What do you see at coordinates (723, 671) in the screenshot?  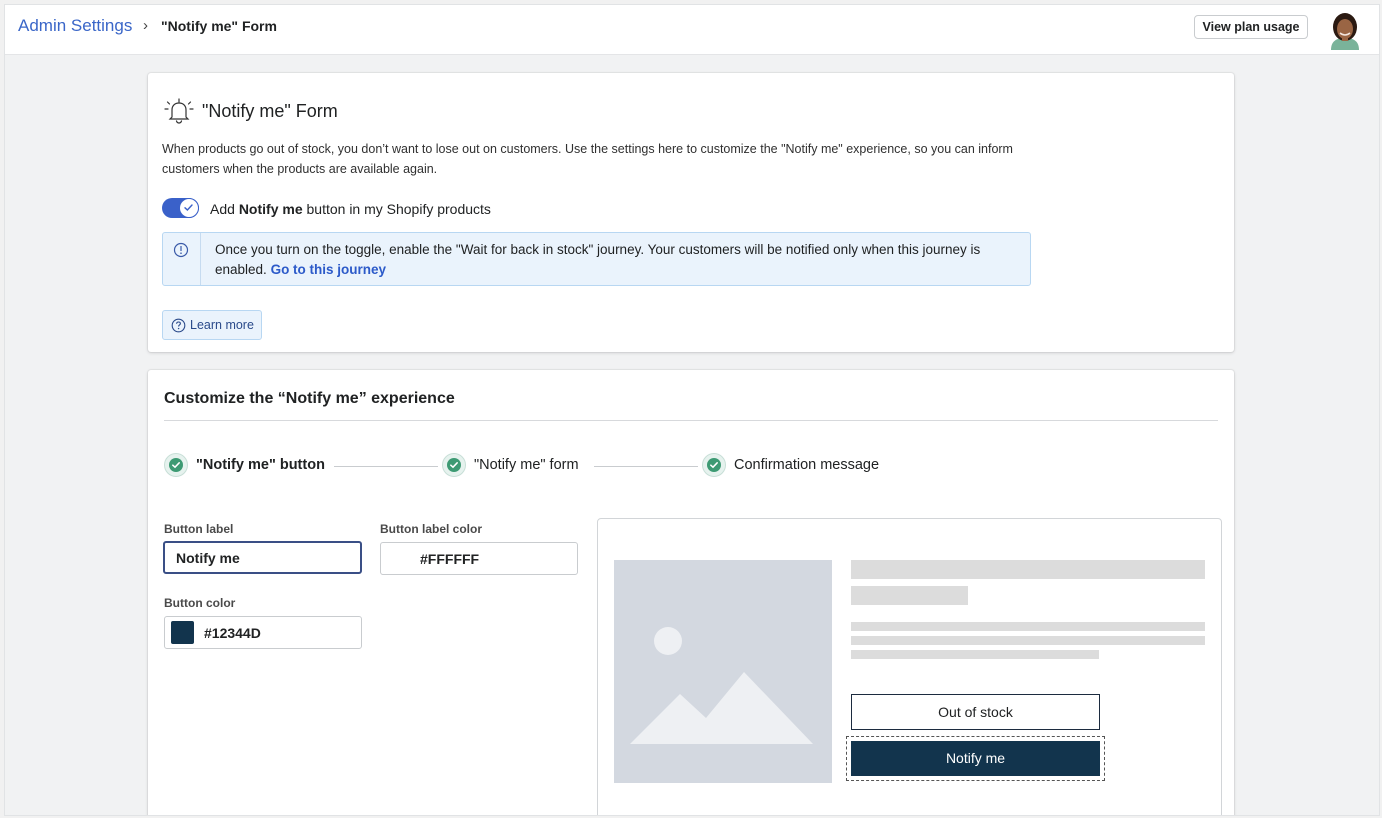 I see `image-placeholder-icon` at bounding box center [723, 671].